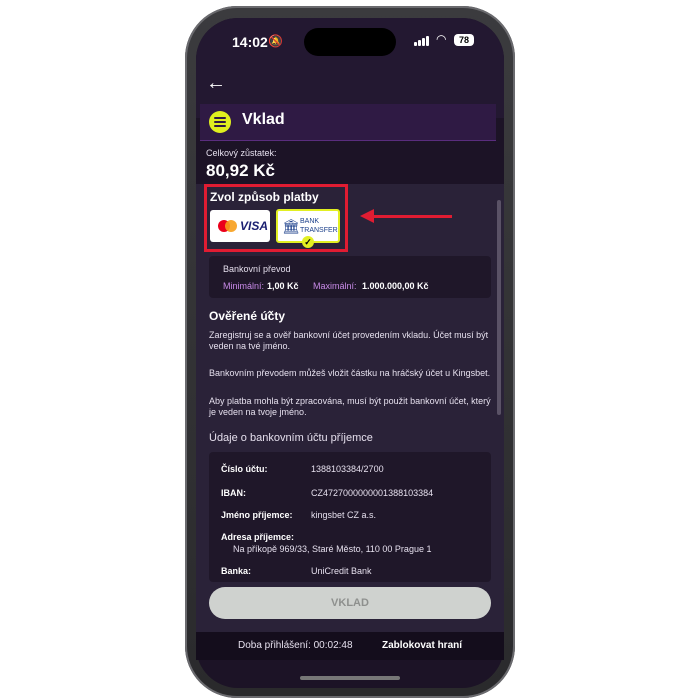 This screenshot has width=700, height=700. I want to click on hamburger-menu-icon, so click(220, 122).